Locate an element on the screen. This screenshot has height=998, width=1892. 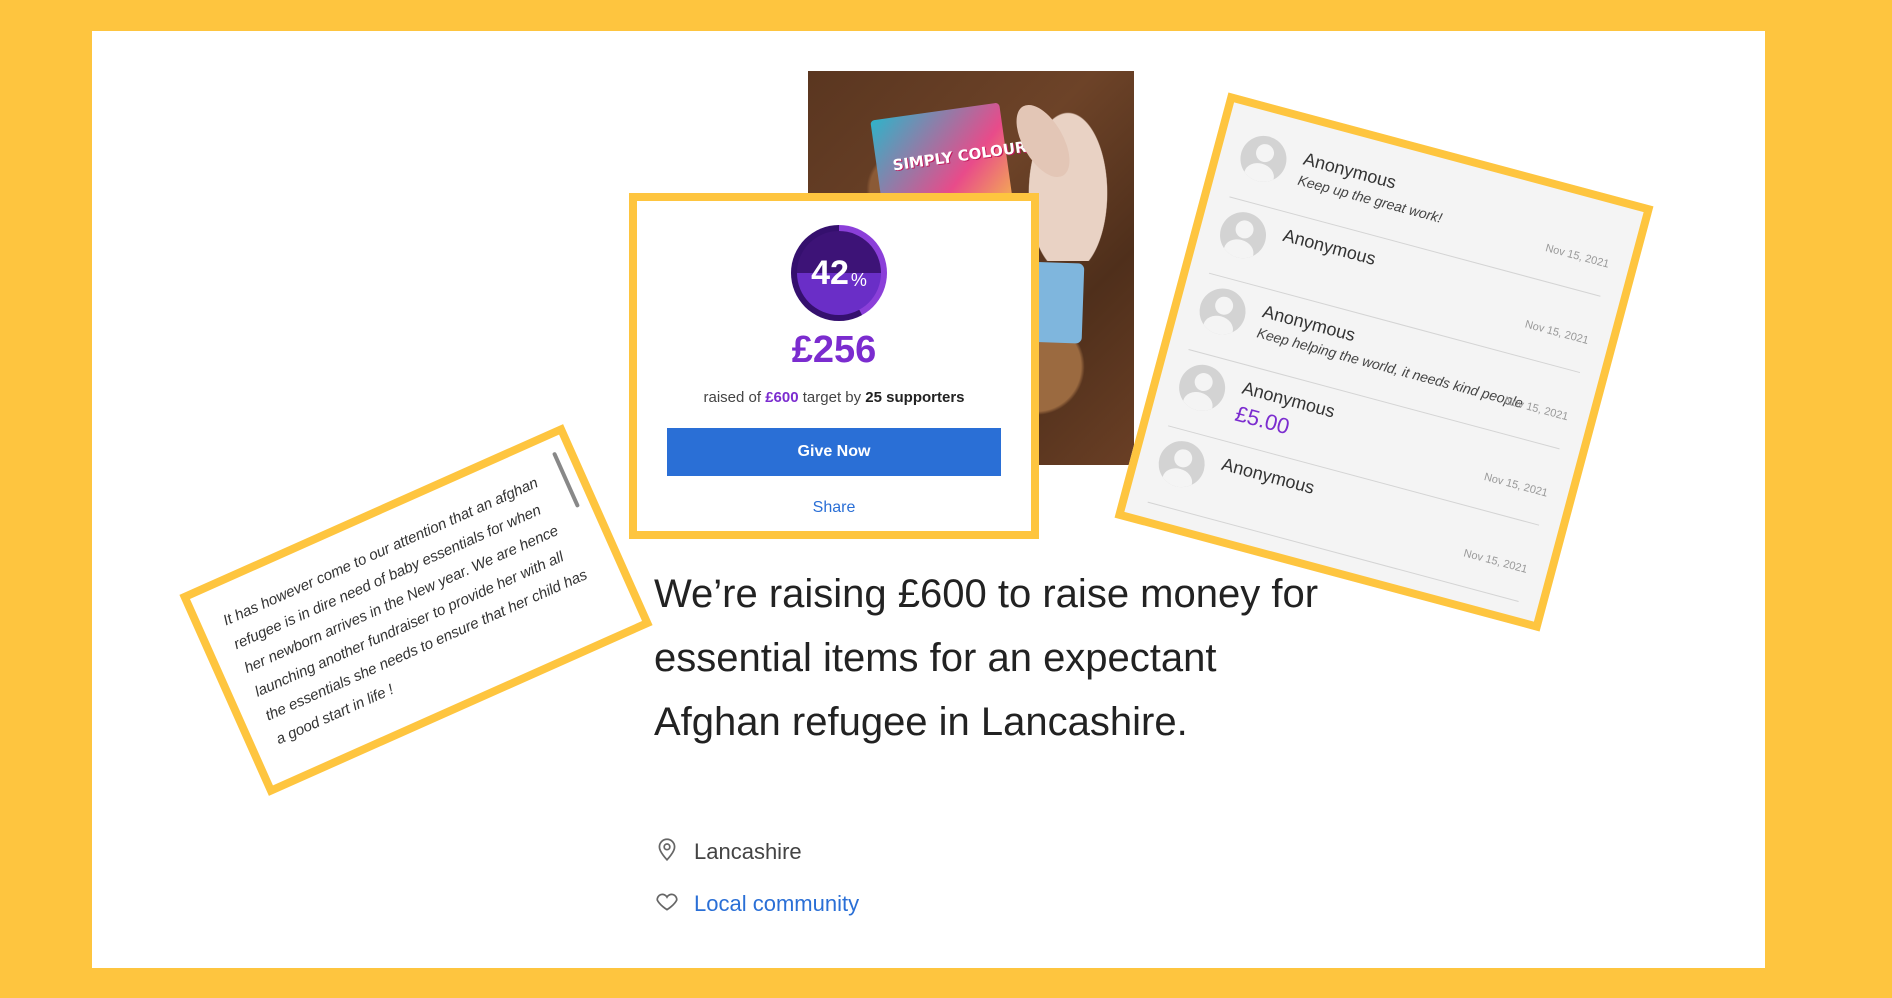
category-row: Local community is located at coordinates (756, 904).